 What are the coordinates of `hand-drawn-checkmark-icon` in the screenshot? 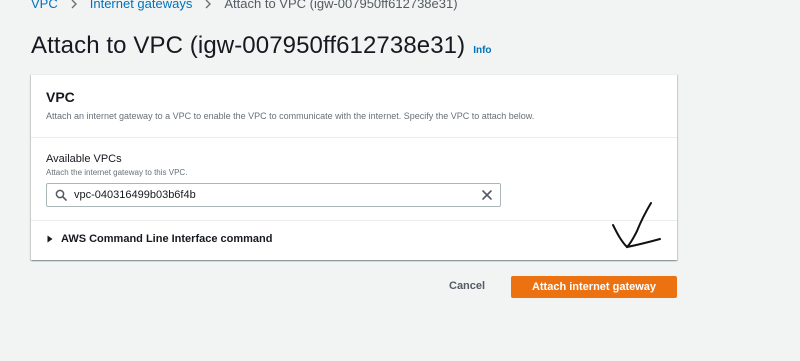 It's located at (636, 225).